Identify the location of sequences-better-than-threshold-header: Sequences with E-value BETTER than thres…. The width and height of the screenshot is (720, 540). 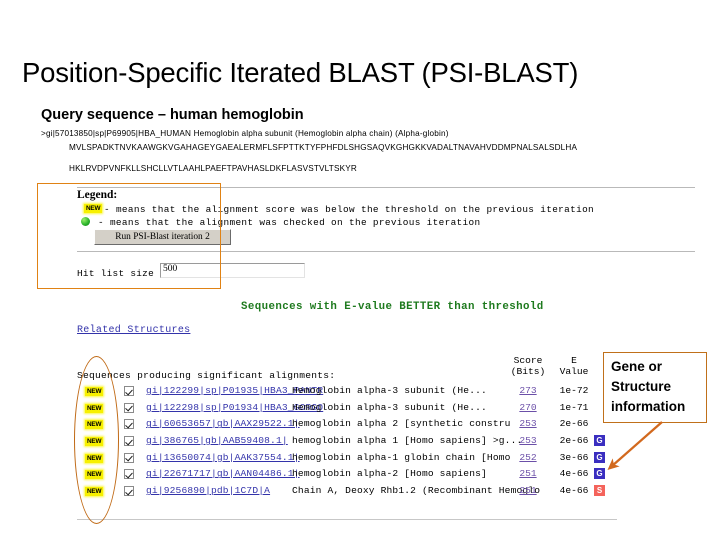
(392, 307).